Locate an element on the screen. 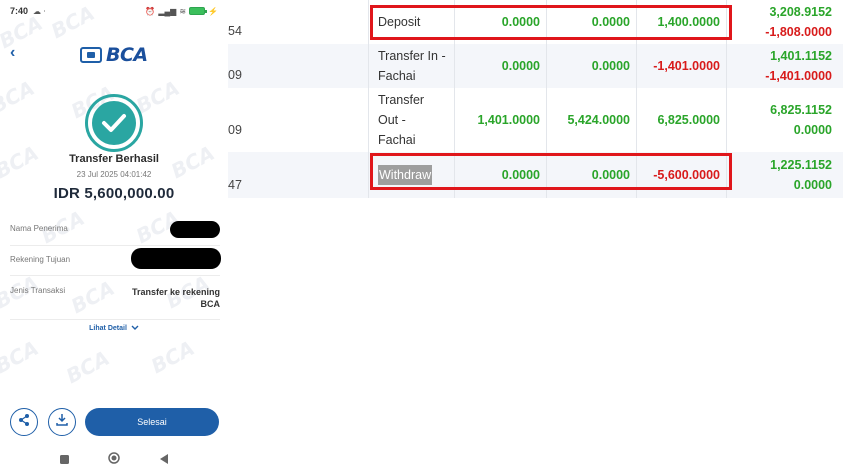 The width and height of the screenshot is (843, 472). amount-cell: 5,424.0000 is located at coordinates (598, 120).